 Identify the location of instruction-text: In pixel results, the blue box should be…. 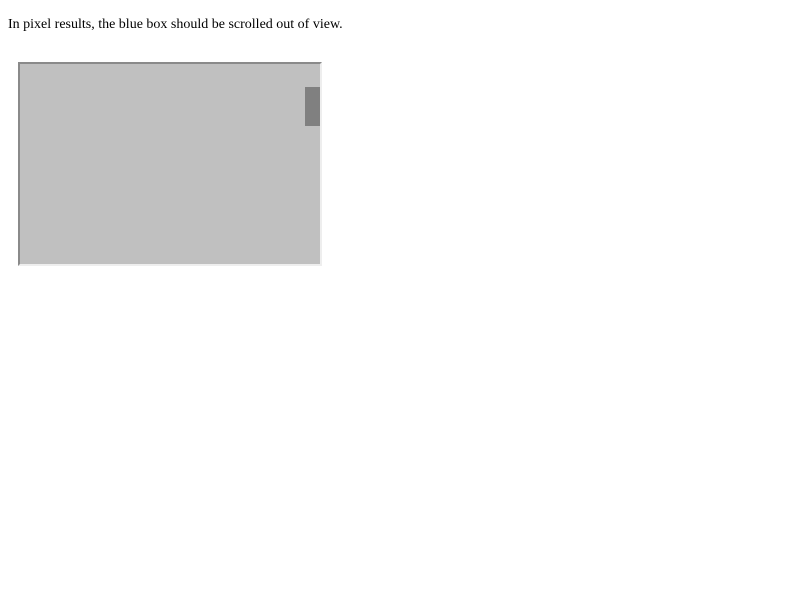
(175, 24).